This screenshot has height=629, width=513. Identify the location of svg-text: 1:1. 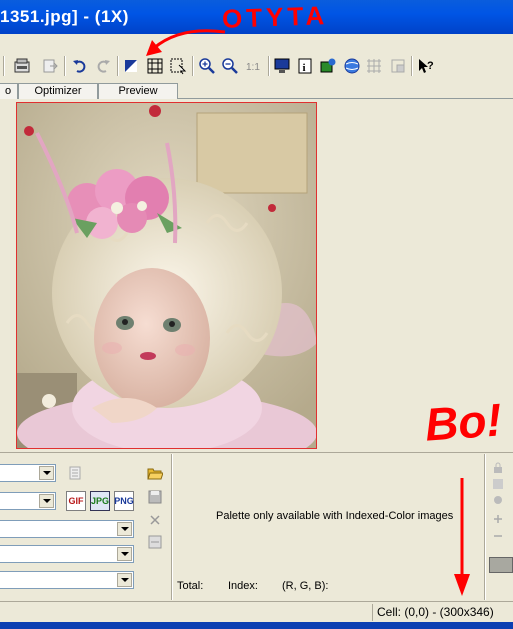
(253, 67).